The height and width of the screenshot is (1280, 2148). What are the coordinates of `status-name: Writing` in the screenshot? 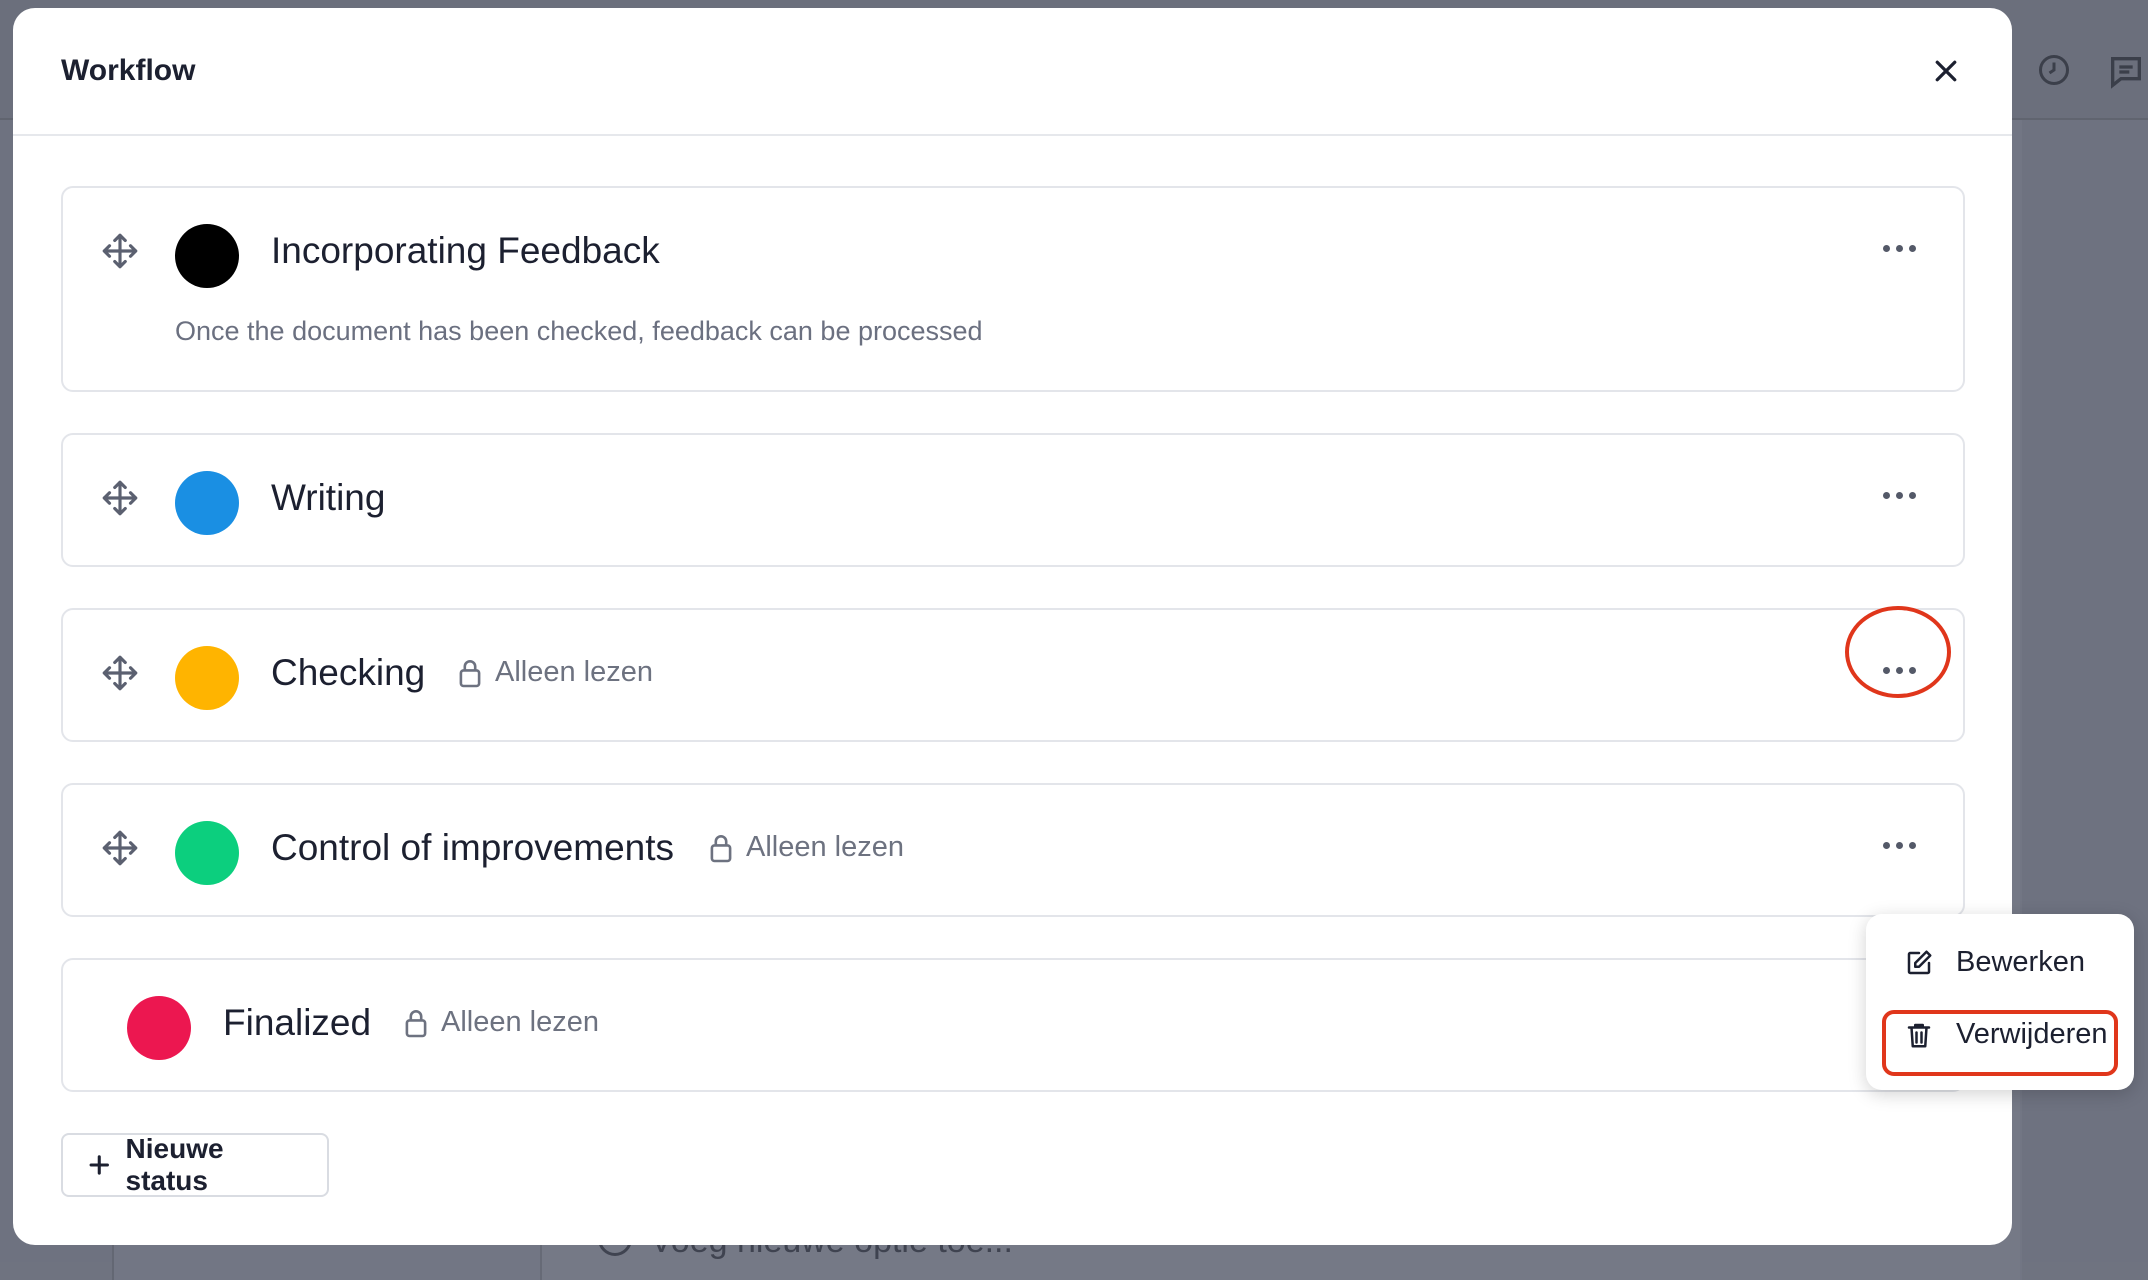 It's located at (328, 498).